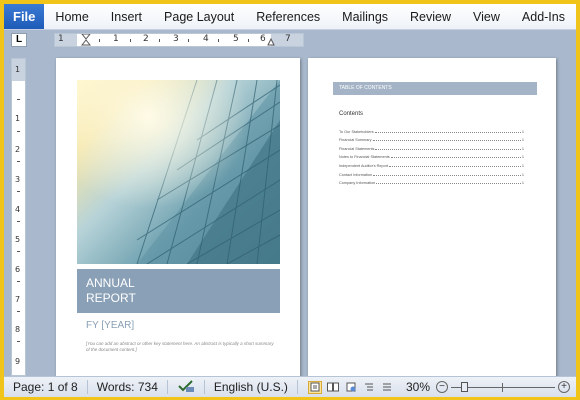  What do you see at coordinates (435, 88) in the screenshot?
I see `toc-header-bar: TABLE OF CONTENTS` at bounding box center [435, 88].